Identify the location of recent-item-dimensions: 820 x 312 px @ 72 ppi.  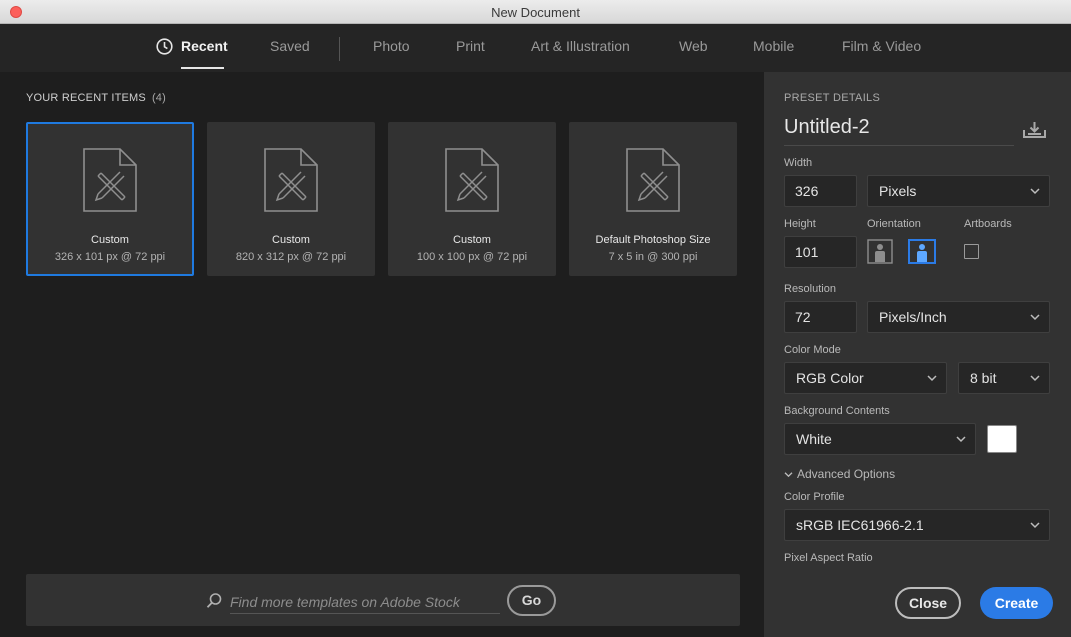
(291, 257).